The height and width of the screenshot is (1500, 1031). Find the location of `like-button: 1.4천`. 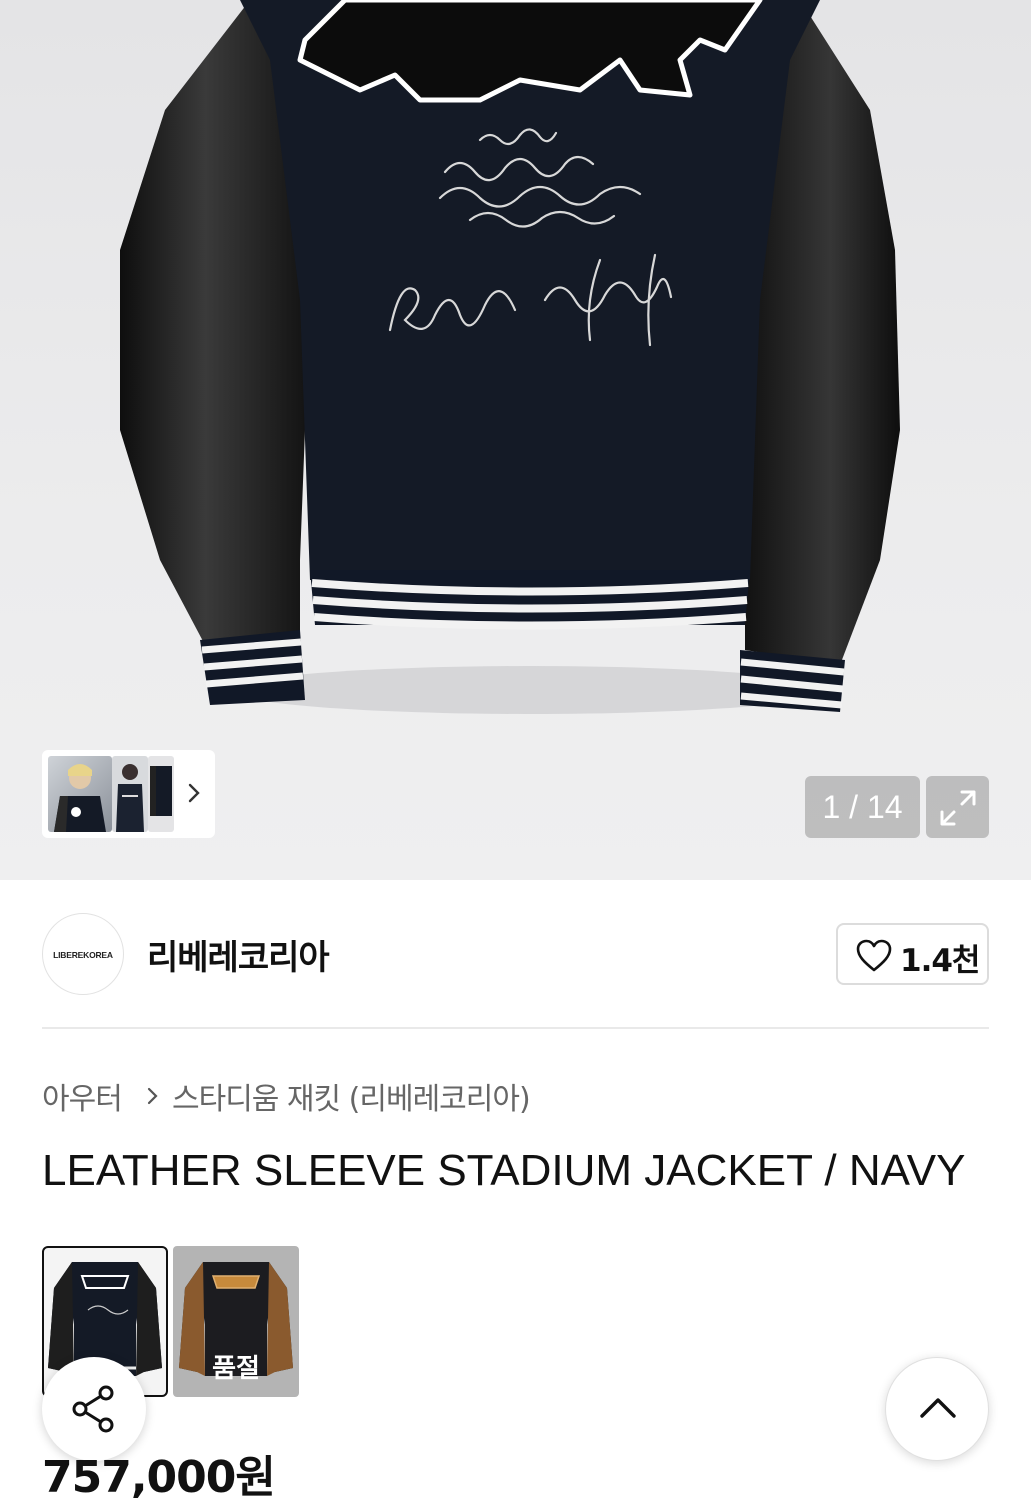

like-button: 1.4천 is located at coordinates (912, 954).